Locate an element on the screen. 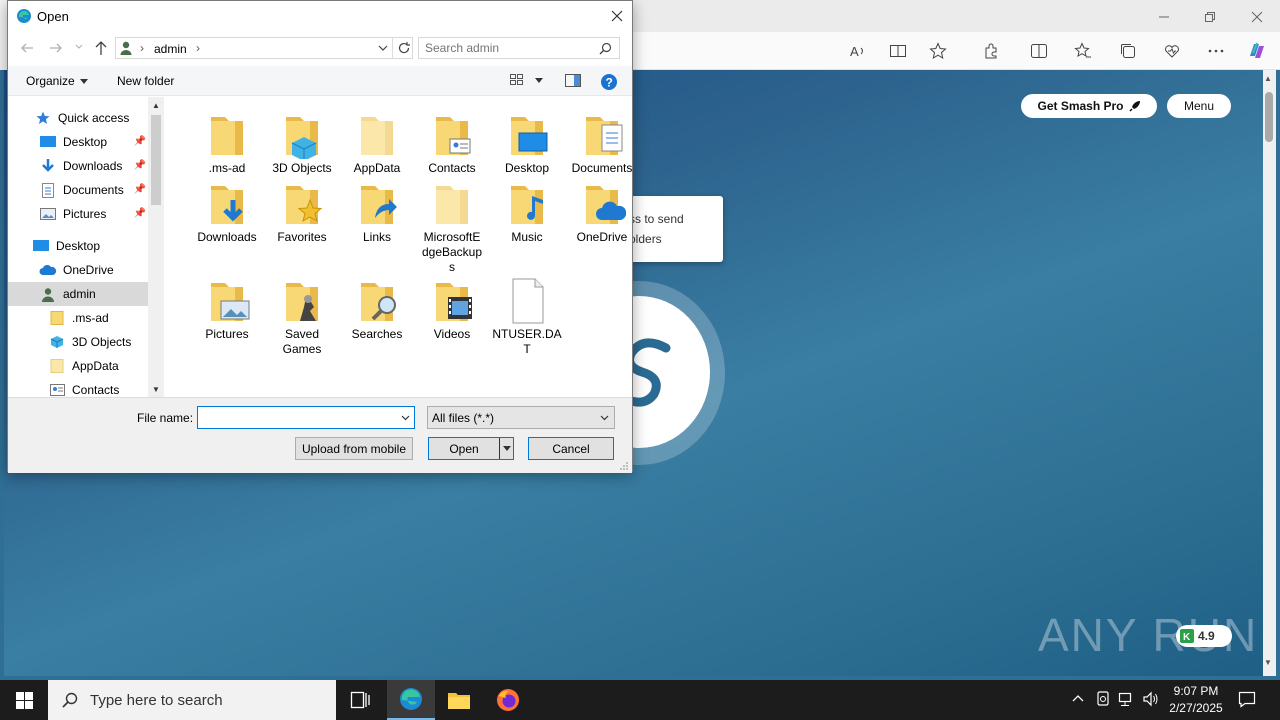  scroll-down-arrow-icon: ▼ is located at coordinates (1268, 662).